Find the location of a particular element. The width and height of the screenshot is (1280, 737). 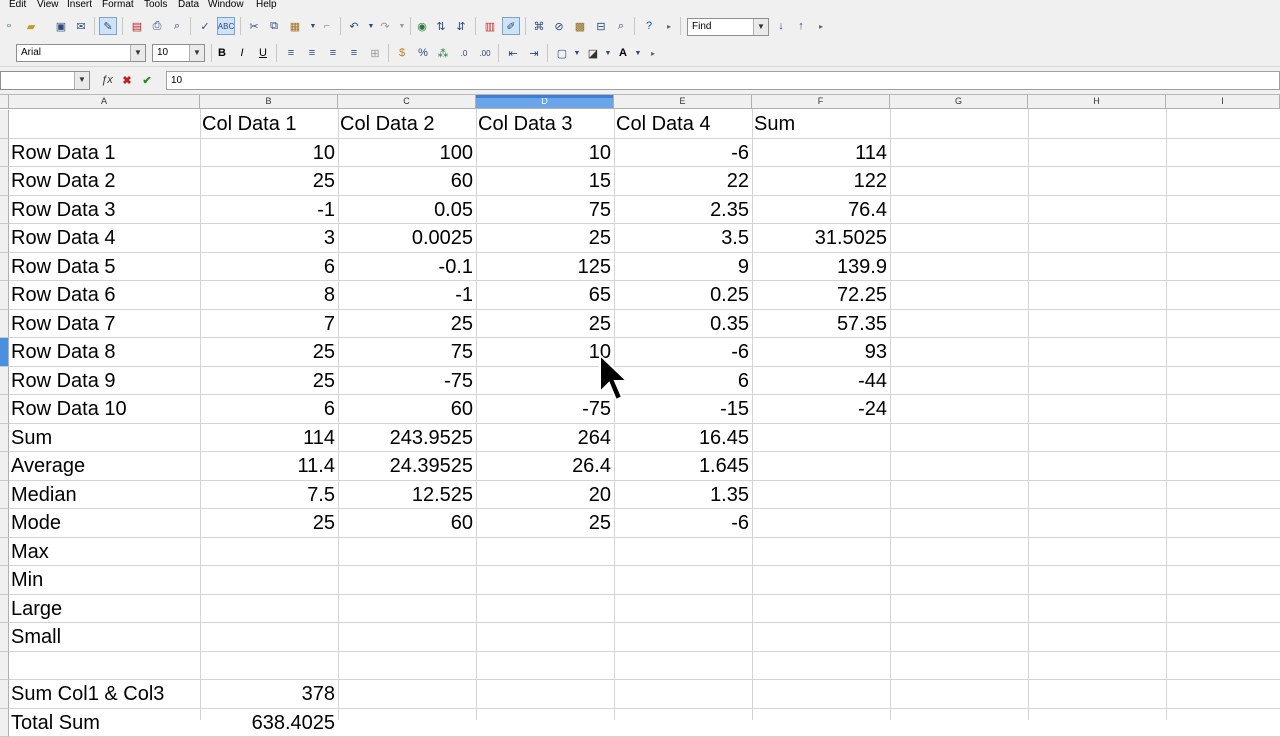

cell-c5: 0.0025 is located at coordinates (406, 238).